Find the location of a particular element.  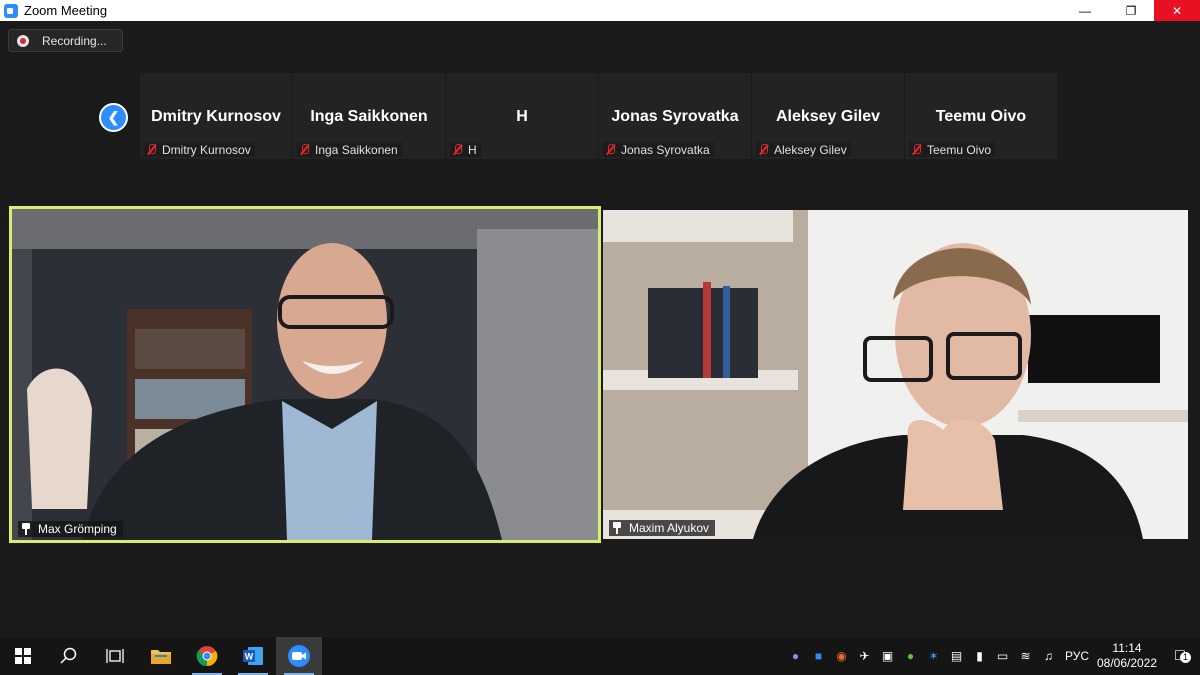

participant-name-large: Inga Saikkonen is located at coordinates (369, 116).